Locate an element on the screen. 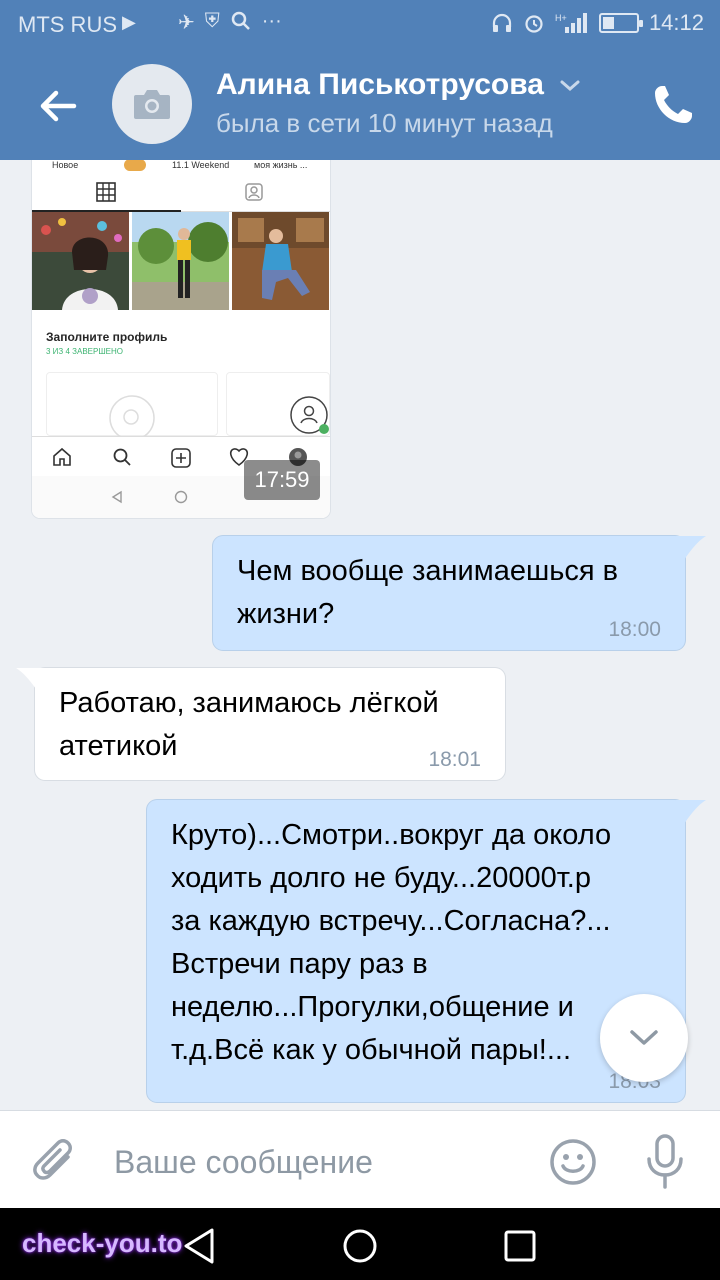 The width and height of the screenshot is (720, 1280). battery-icon is located at coordinates (620, 23).